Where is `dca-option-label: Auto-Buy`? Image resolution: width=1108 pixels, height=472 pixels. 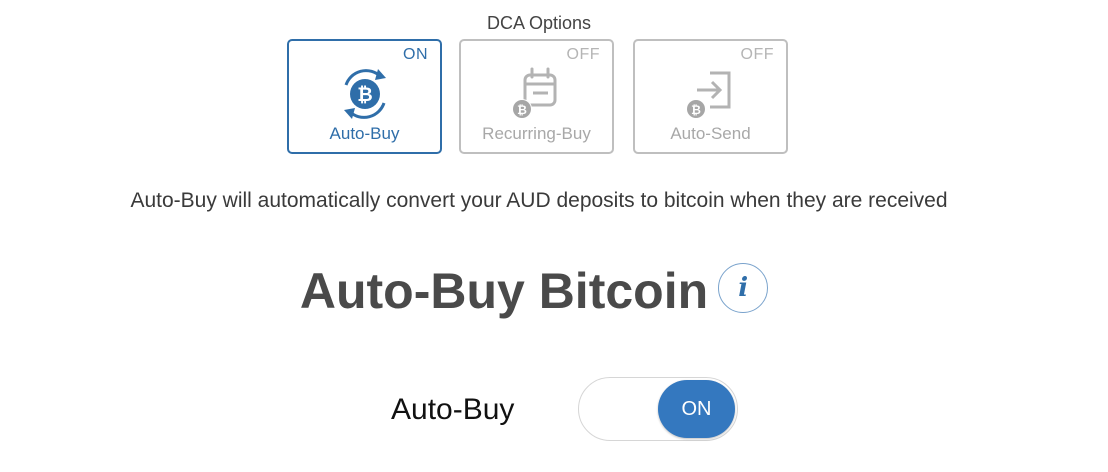
dca-option-label: Auto-Buy is located at coordinates (364, 133).